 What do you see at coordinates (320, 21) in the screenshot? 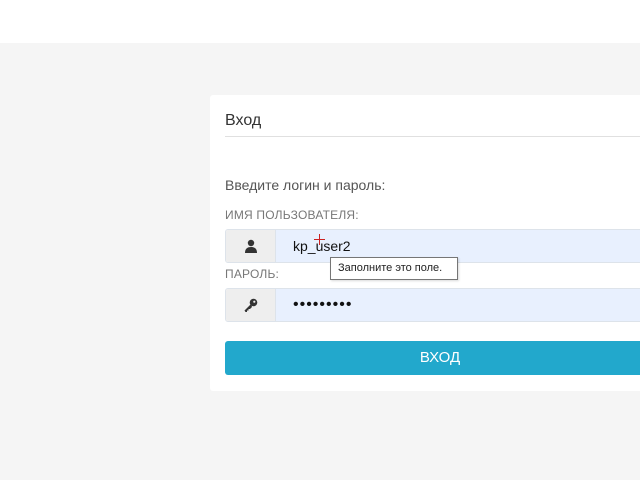
I see `top-bar` at bounding box center [320, 21].